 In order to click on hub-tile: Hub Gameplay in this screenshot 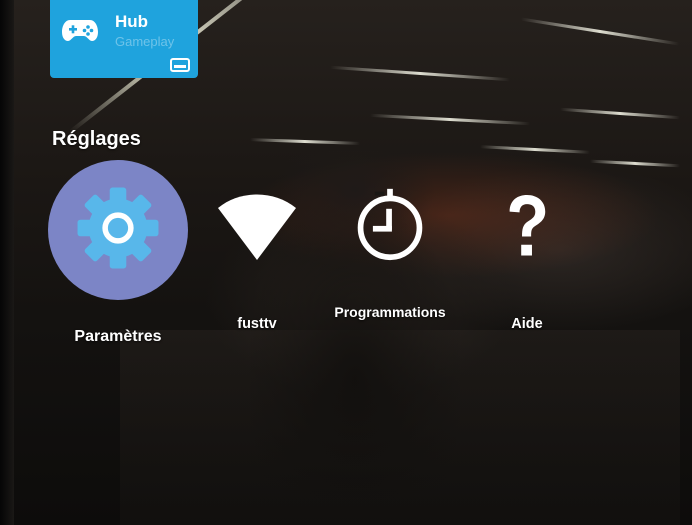, I will do `click(124, 39)`.